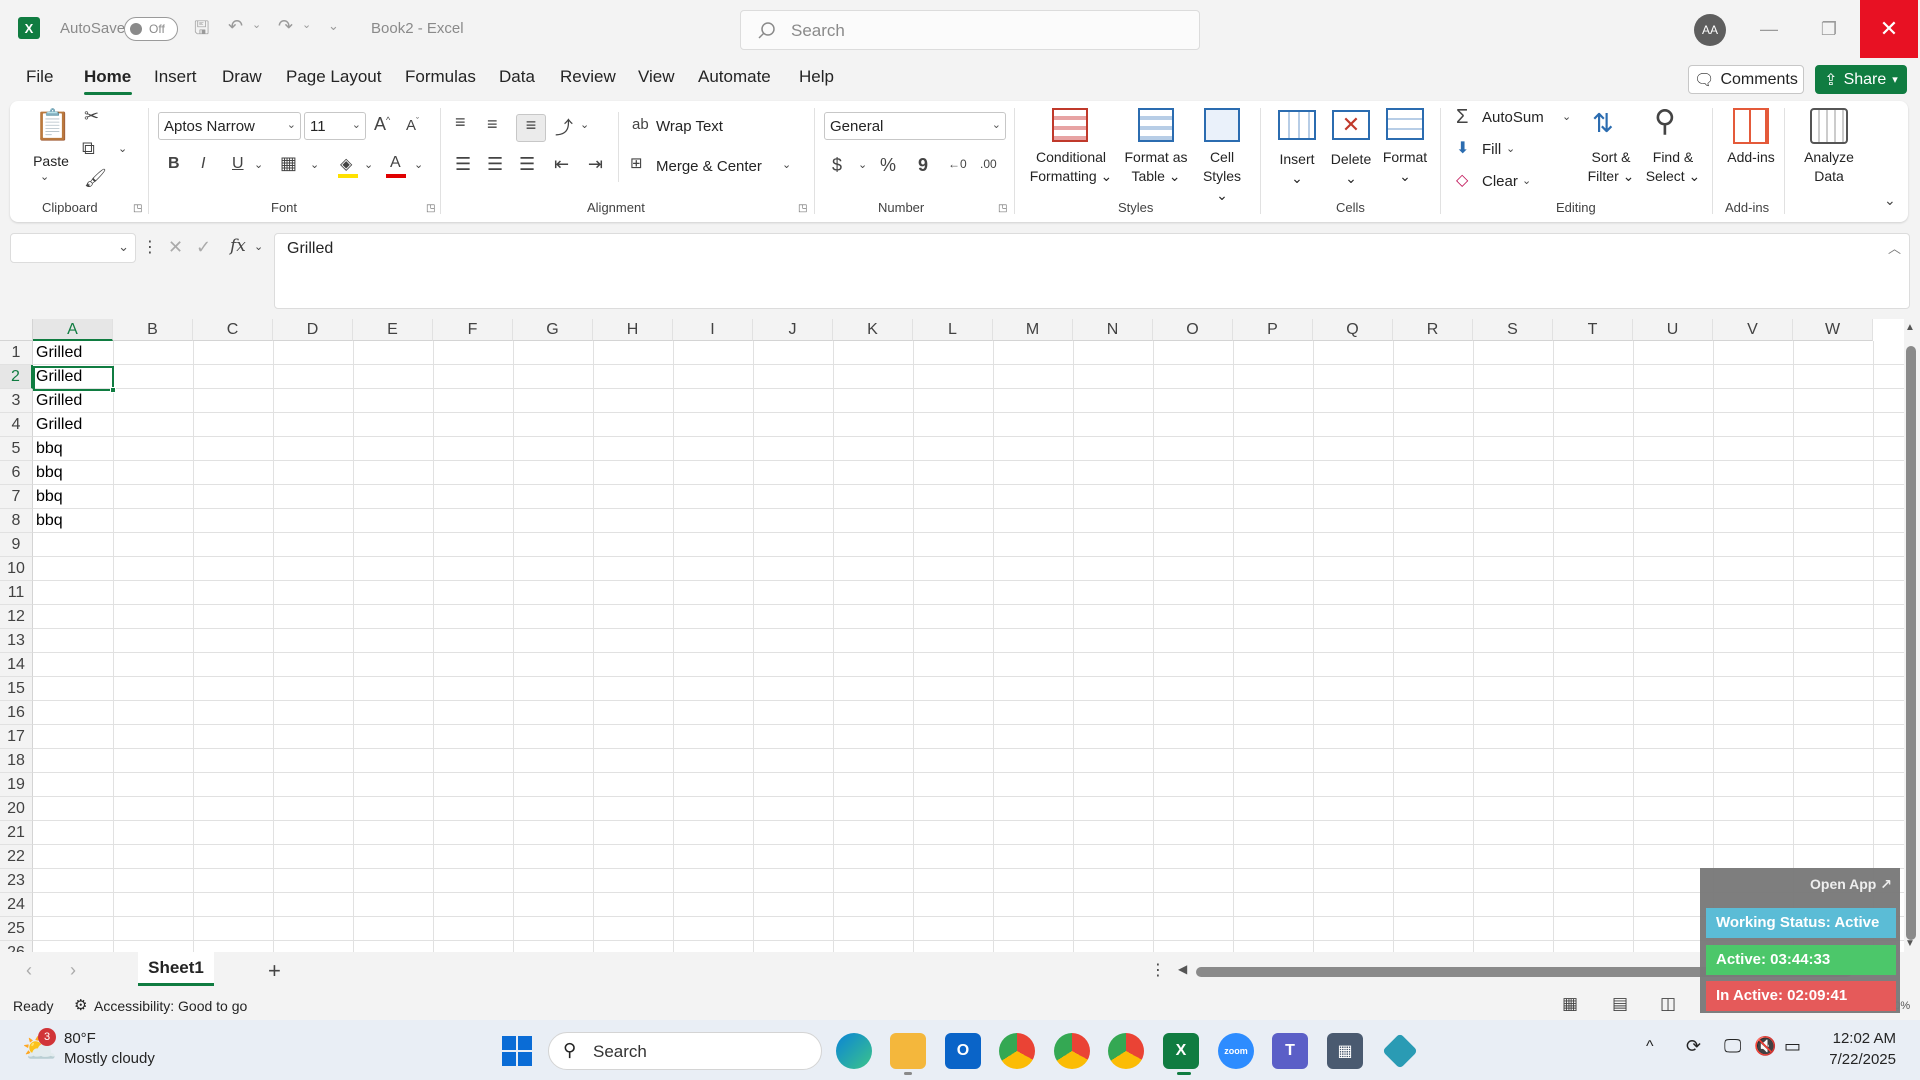 Image resolution: width=1920 pixels, height=1080 pixels. Describe the element at coordinates (16, 689) in the screenshot. I see `row-header-15: 15` at that location.